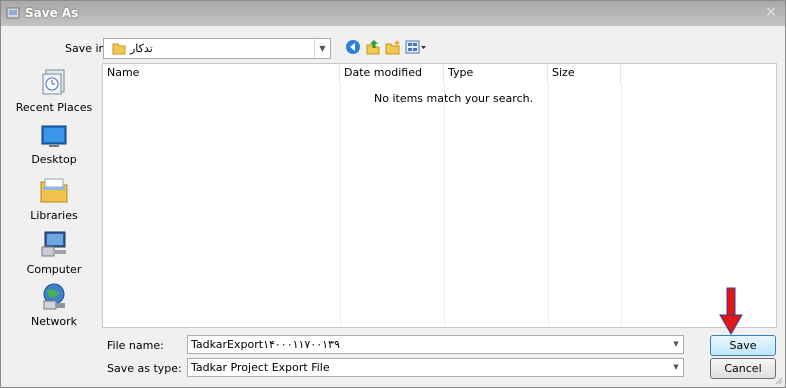 The width and height of the screenshot is (786, 388). I want to click on place-label: Computer, so click(54, 269).